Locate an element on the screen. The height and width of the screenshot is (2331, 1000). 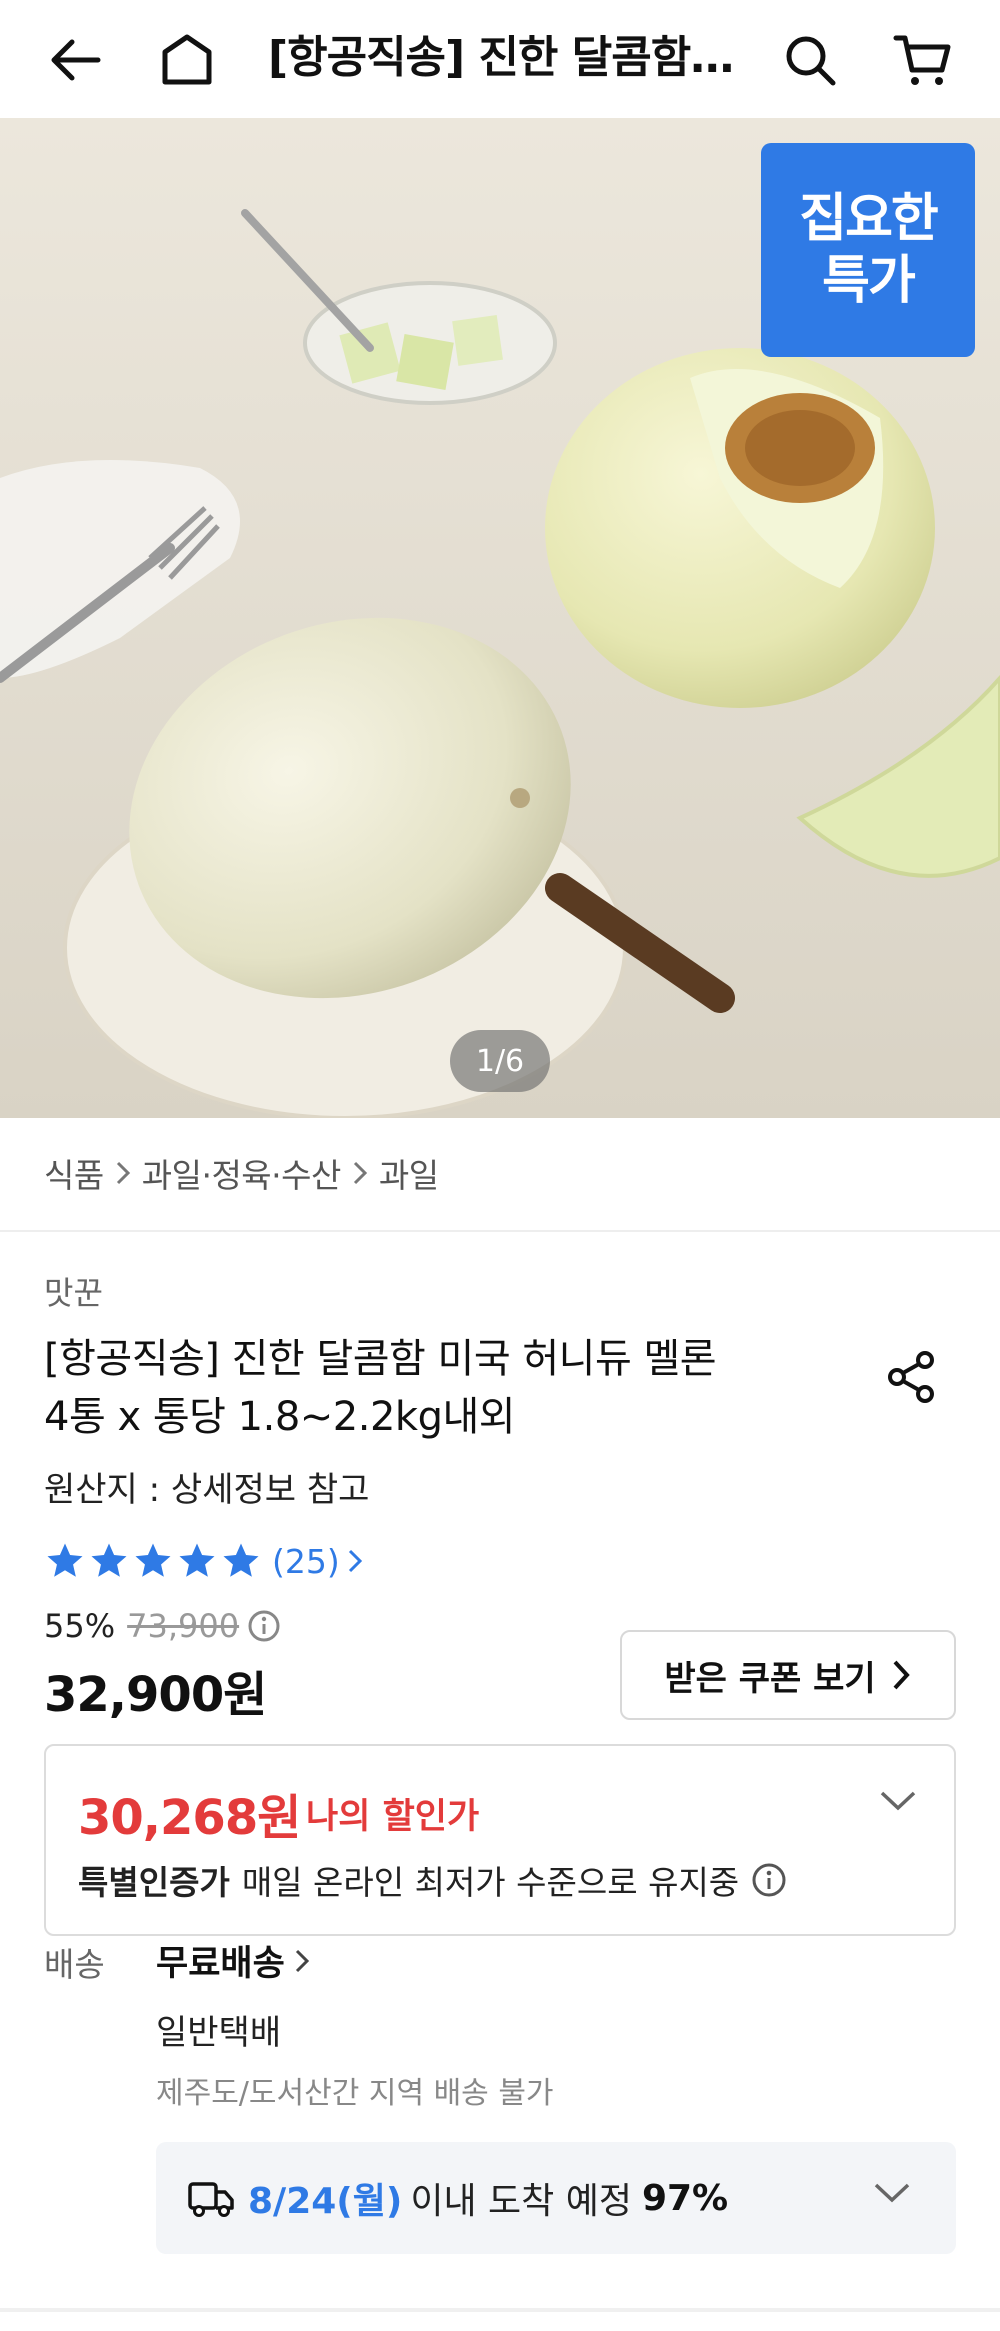
rating-summary: (25) is located at coordinates (204, 1561).